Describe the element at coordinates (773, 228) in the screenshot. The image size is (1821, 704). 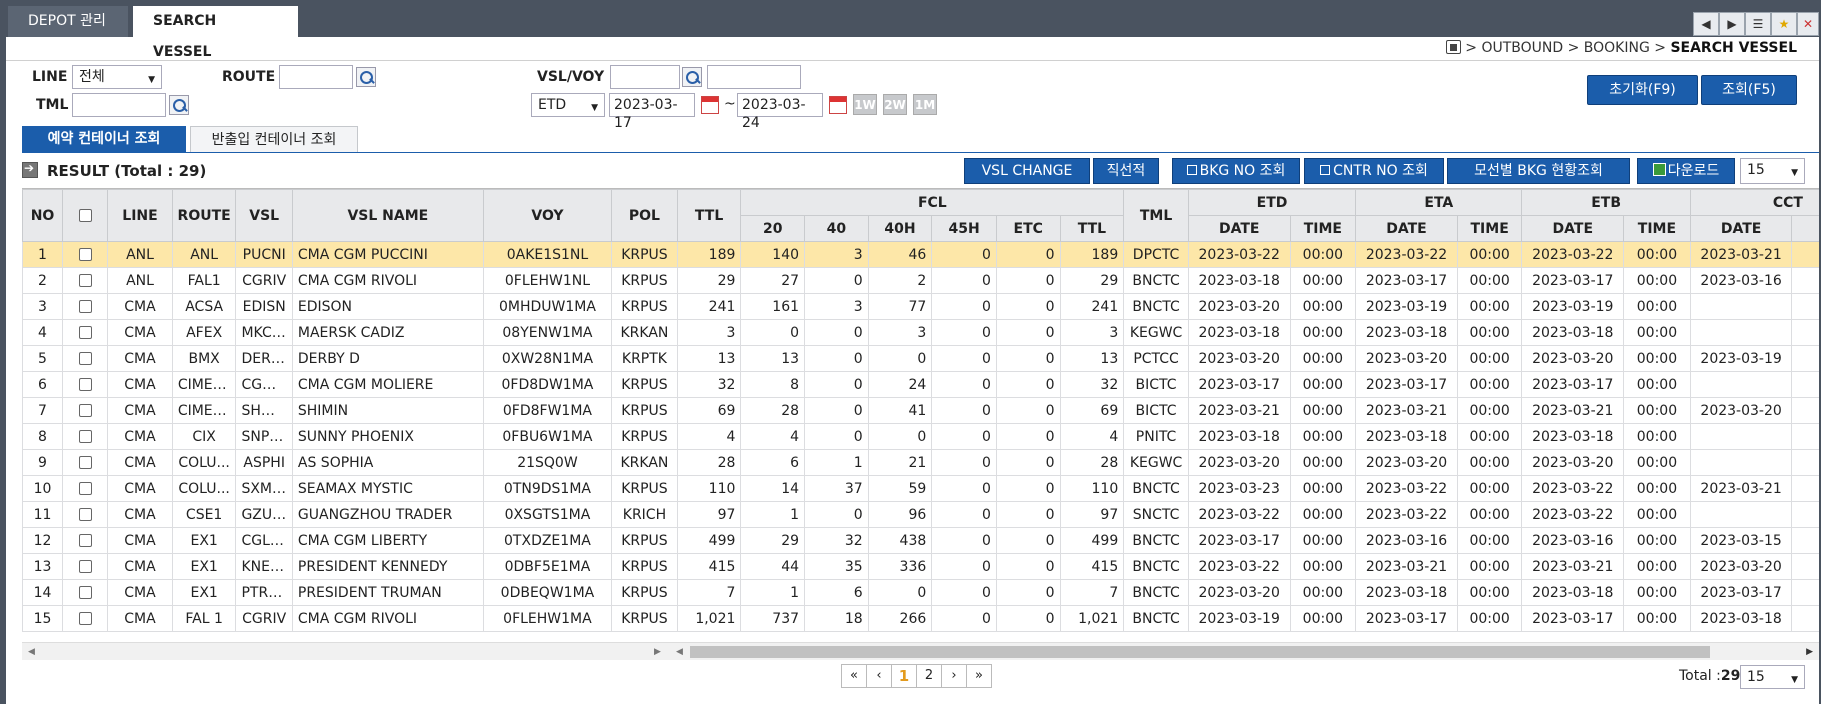
I see `col-fcl-20: 20` at that location.